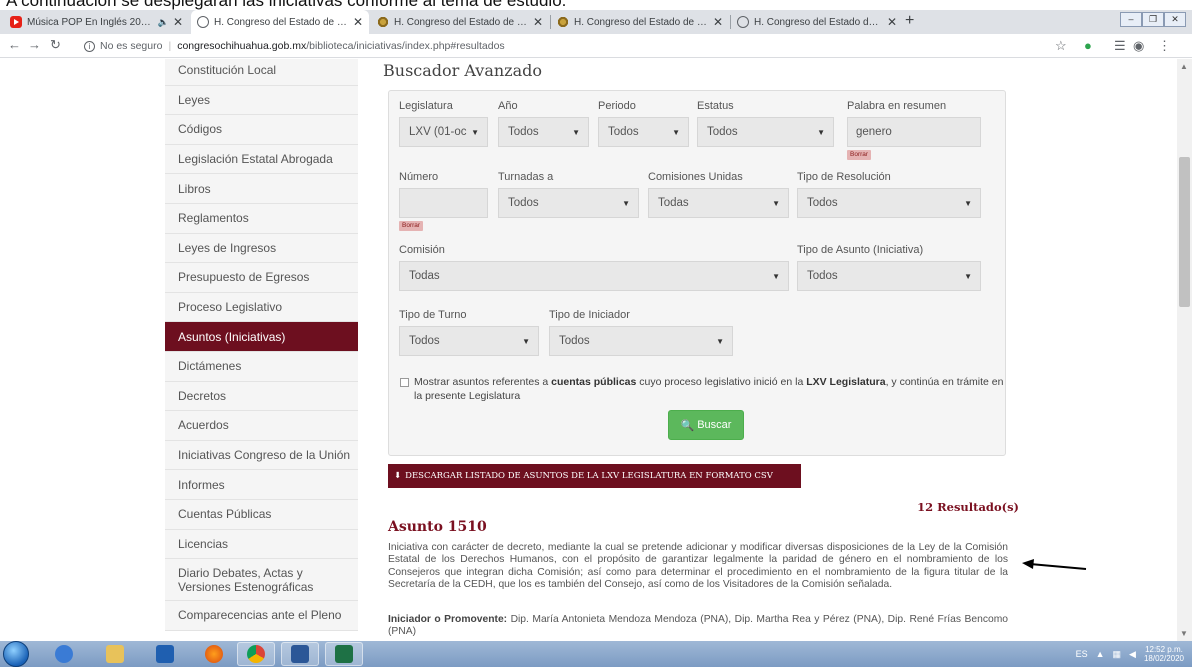 This screenshot has width=1192, height=667. I want to click on tab-youtube: Música POP En Inglés 2020 - 🔈 ✕, so click(96, 22).